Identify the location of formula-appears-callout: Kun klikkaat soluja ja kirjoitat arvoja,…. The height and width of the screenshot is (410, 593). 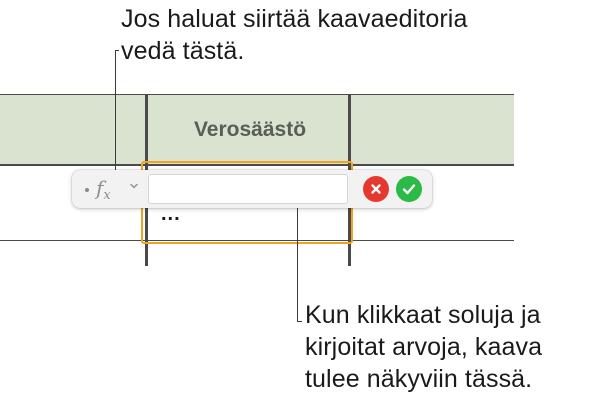
(449, 347).